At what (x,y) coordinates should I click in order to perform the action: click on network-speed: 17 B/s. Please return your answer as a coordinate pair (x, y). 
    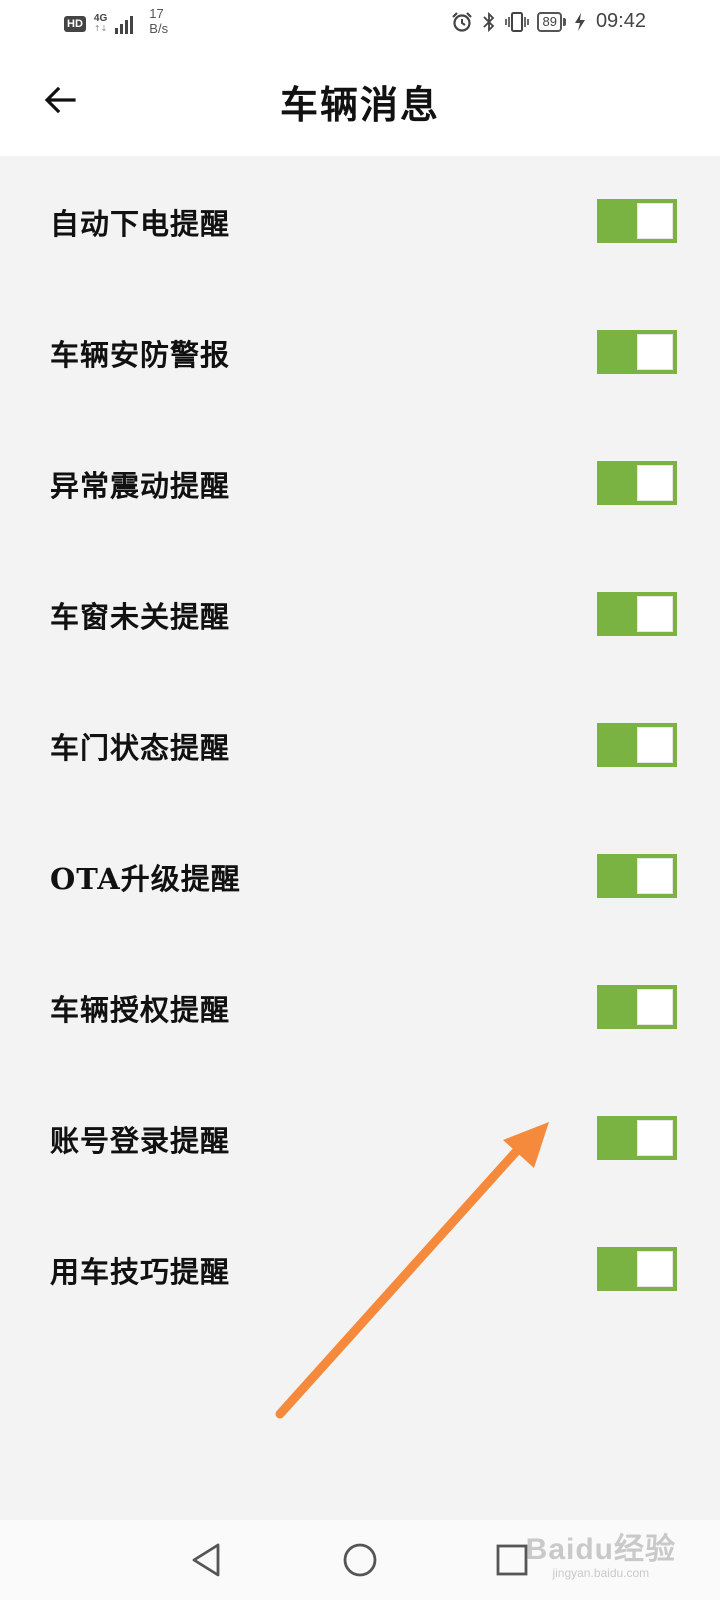
    Looking at the image, I should click on (158, 21).